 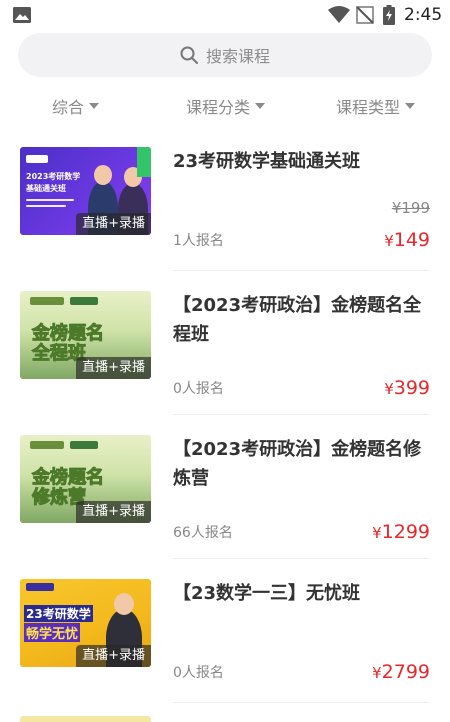 I want to click on course-thumbnail: 金榜题名 修炼营 直播+录播, so click(x=85, y=479).